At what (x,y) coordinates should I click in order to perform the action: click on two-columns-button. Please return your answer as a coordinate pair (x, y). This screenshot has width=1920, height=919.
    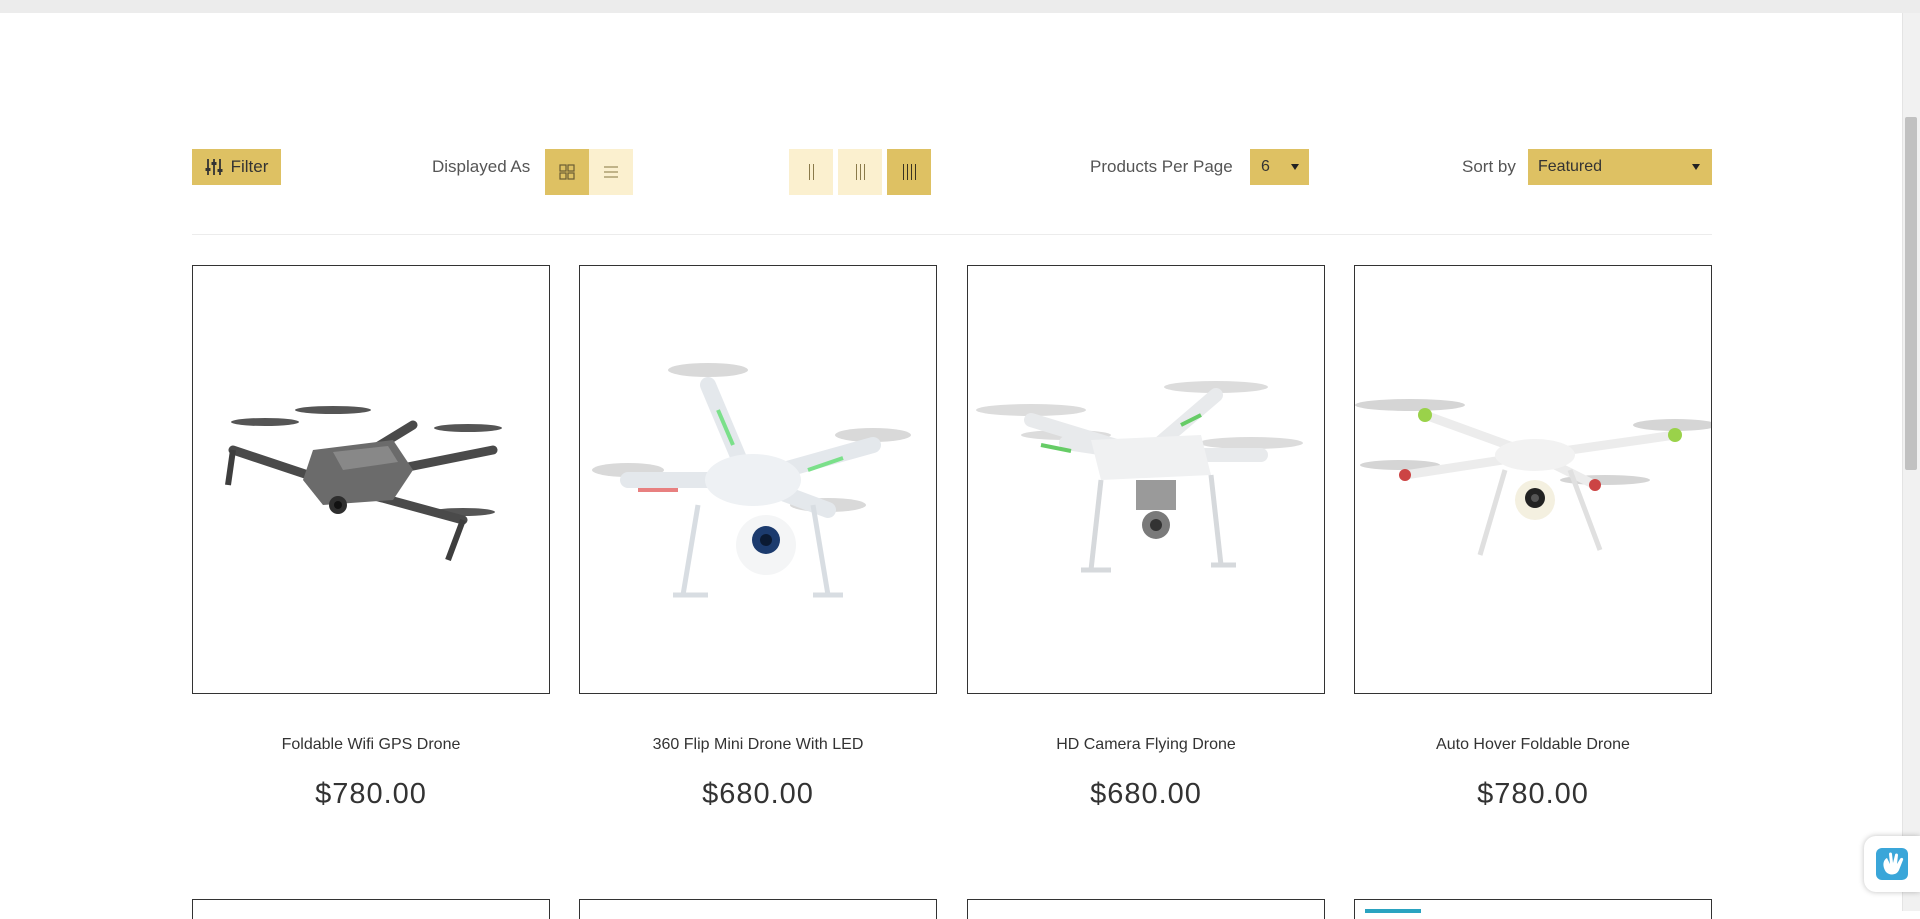
    Looking at the image, I should click on (811, 172).